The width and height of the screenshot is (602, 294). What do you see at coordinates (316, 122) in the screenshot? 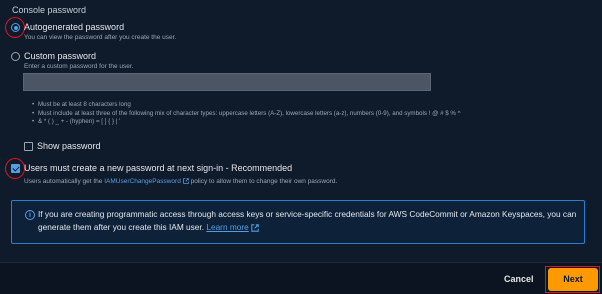
I see `requirement-item-continued: & * ( ) _ + - (hyphen) = [ ] { } | '` at bounding box center [316, 122].